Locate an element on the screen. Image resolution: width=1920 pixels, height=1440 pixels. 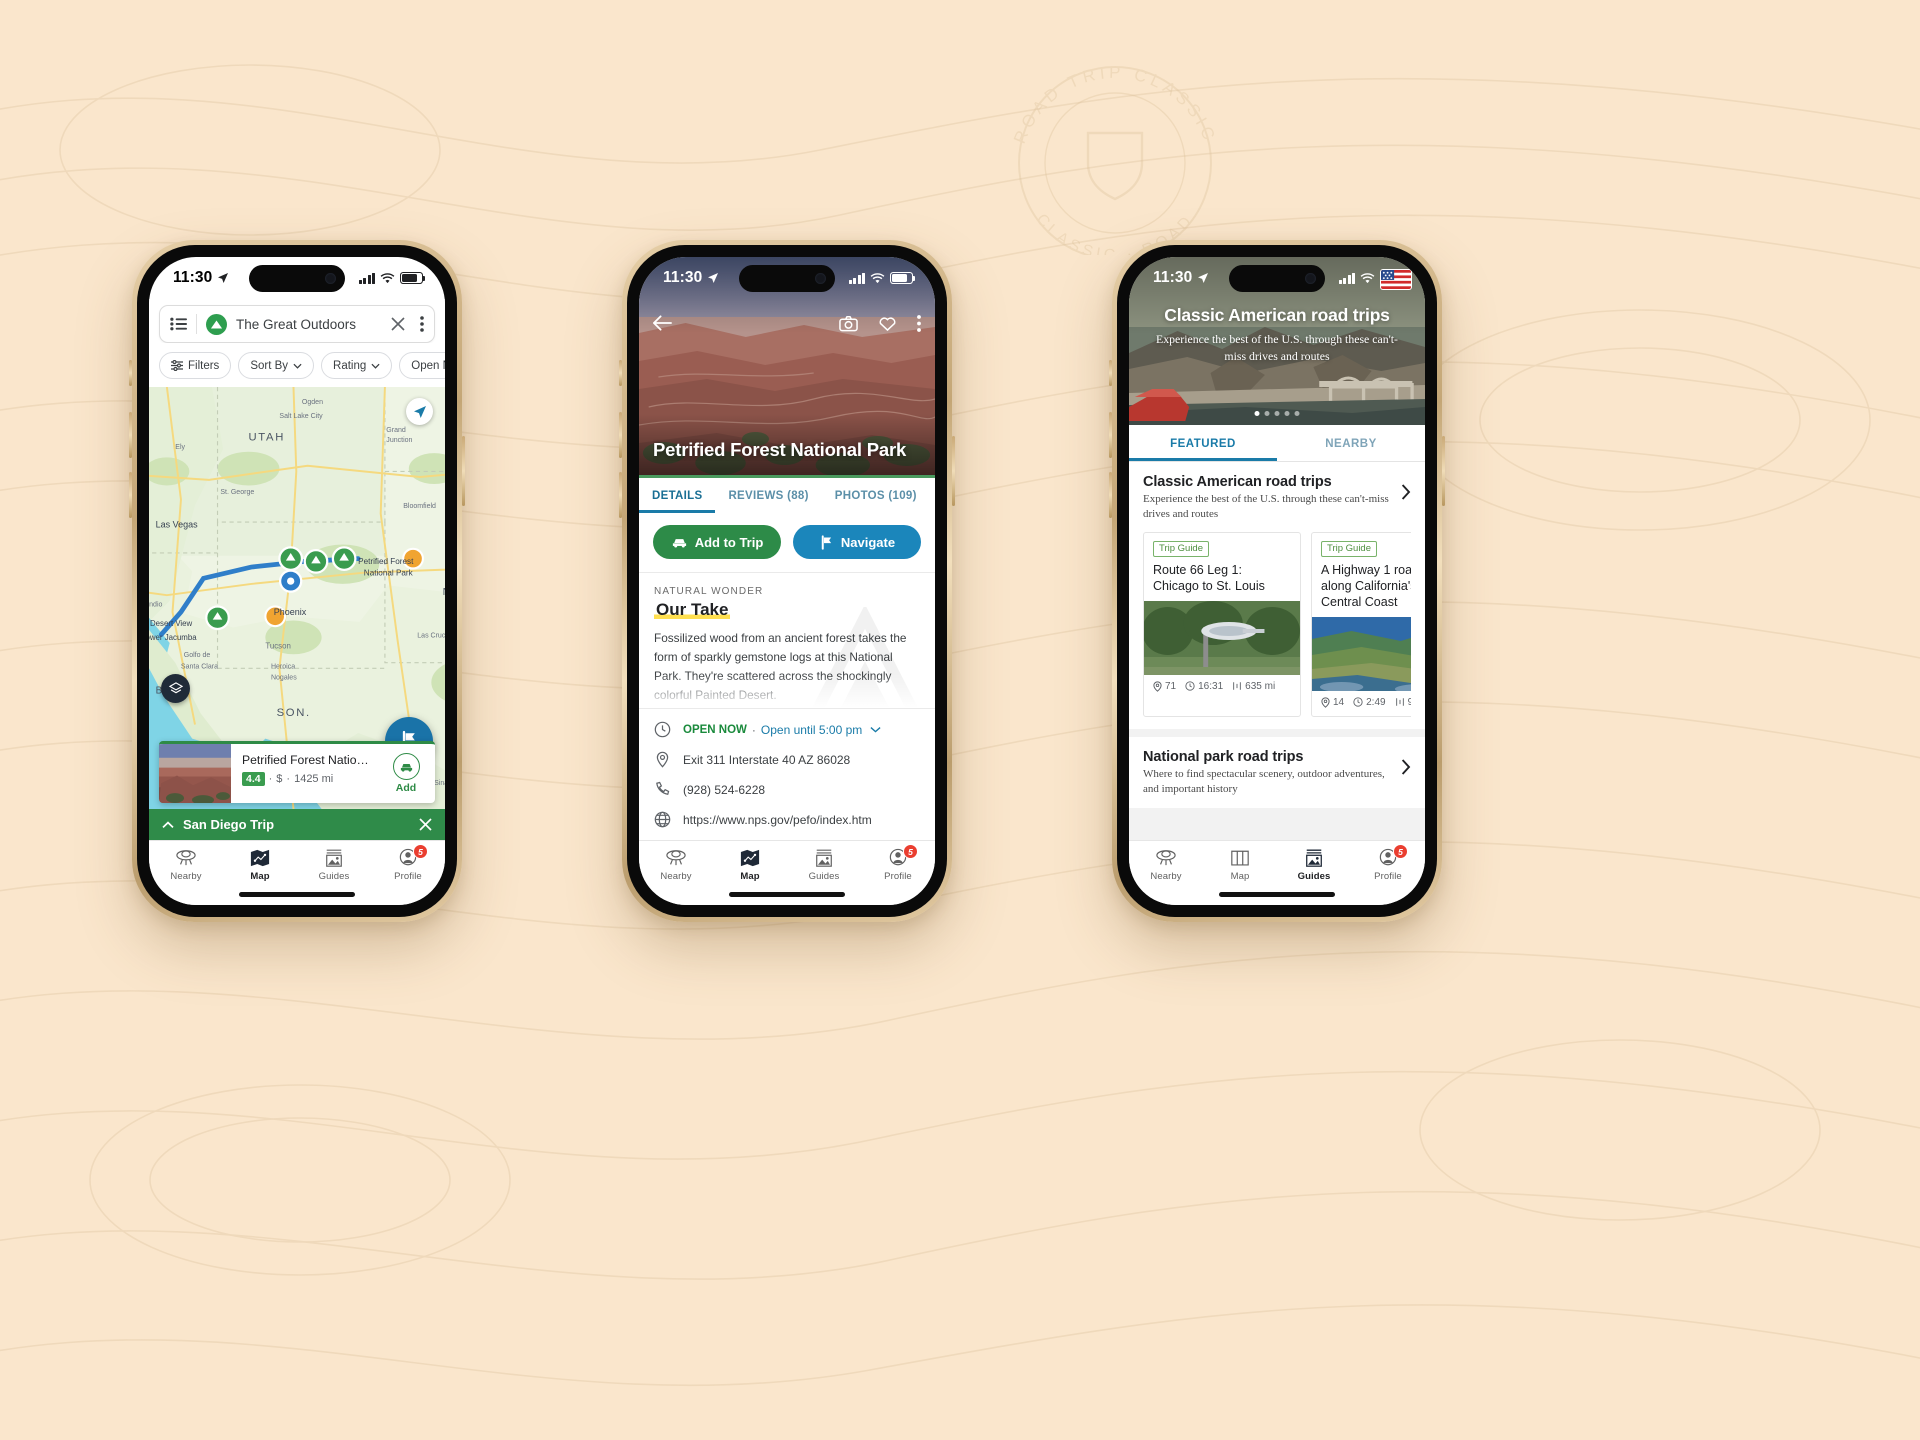
more-icon is located at coordinates (919, 323).